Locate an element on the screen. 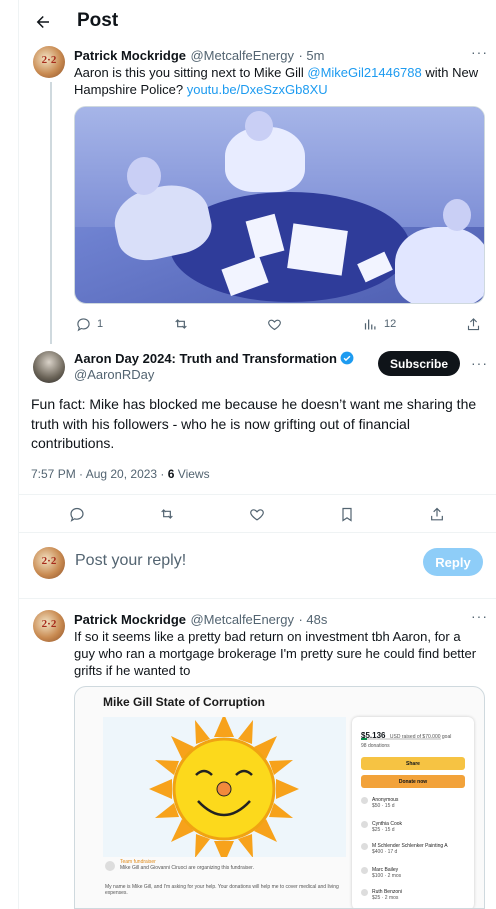 This screenshot has width=496, height=909. reply-action is located at coordinates (77, 514).